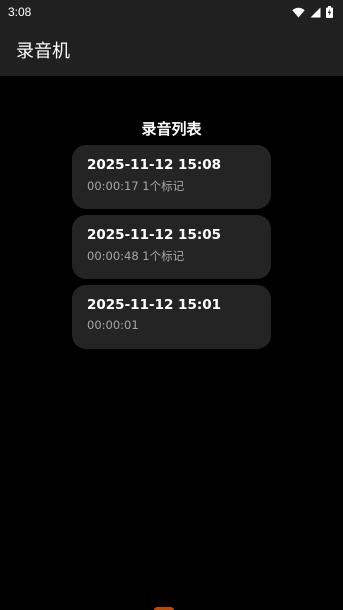 The height and width of the screenshot is (610, 343). What do you see at coordinates (136, 256) in the screenshot?
I see `recording-meta: 00:00:48 1个标记` at bounding box center [136, 256].